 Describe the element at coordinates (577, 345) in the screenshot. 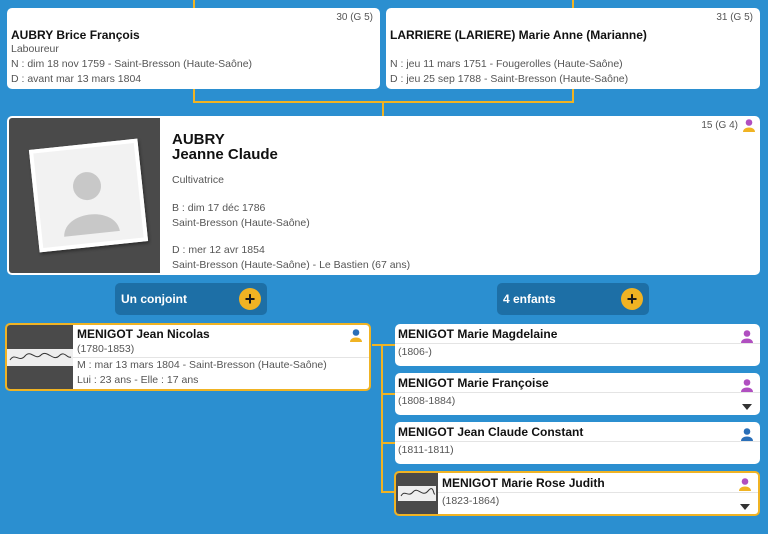

I see `child-card-1: MENIGOT Marie Magdelaine (1806-)` at that location.